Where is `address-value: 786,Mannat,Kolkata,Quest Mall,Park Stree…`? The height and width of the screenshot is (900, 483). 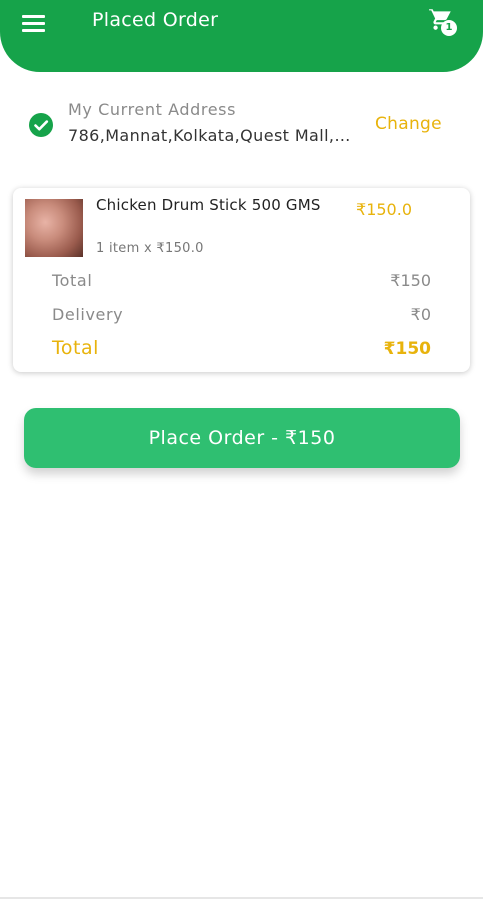
address-value: 786,Mannat,Kolkata,Quest Mall,Park Stree… is located at coordinates (213, 135).